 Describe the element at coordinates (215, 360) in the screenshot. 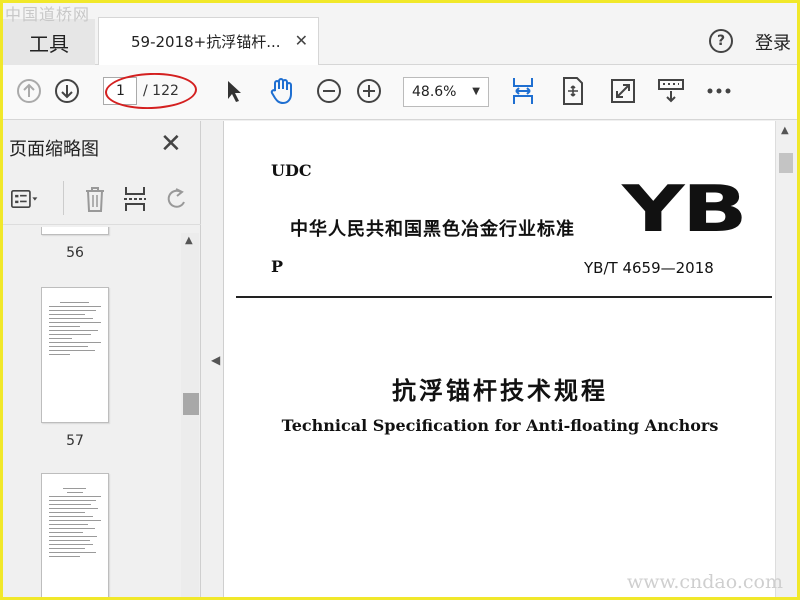

I see `collapse-panel-icon: ◀` at that location.